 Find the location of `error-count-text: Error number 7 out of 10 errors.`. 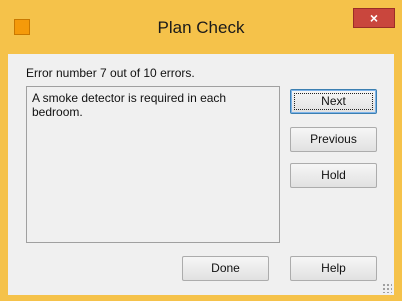

error-count-text: Error number 7 out of 10 errors. is located at coordinates (110, 73).